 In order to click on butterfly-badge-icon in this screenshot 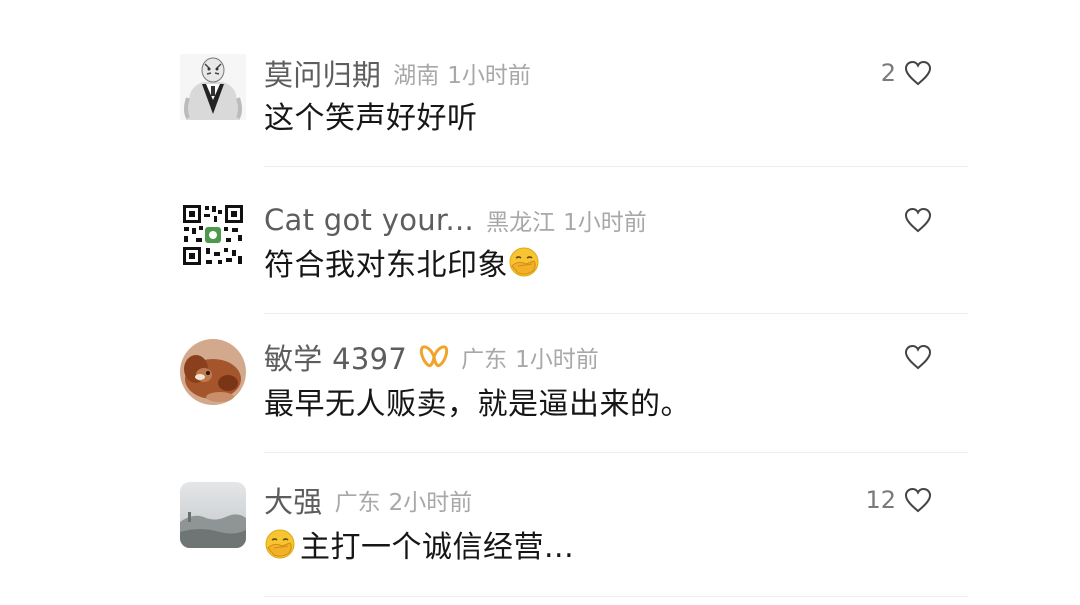, I will do `click(434, 356)`.